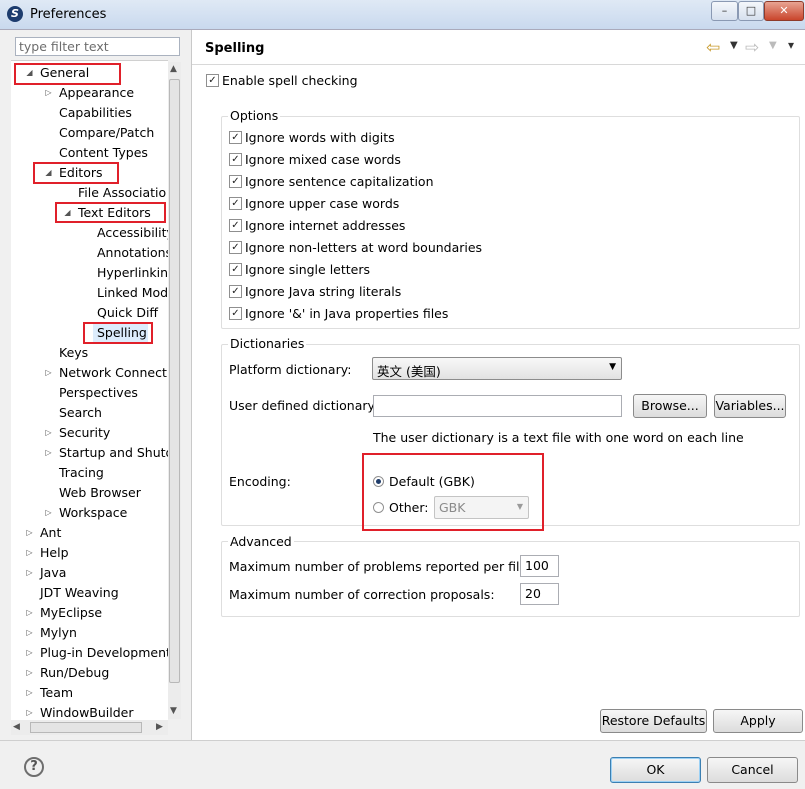 The image size is (805, 789). I want to click on tree-item-quick-diff: Quick Diff, so click(127, 313).